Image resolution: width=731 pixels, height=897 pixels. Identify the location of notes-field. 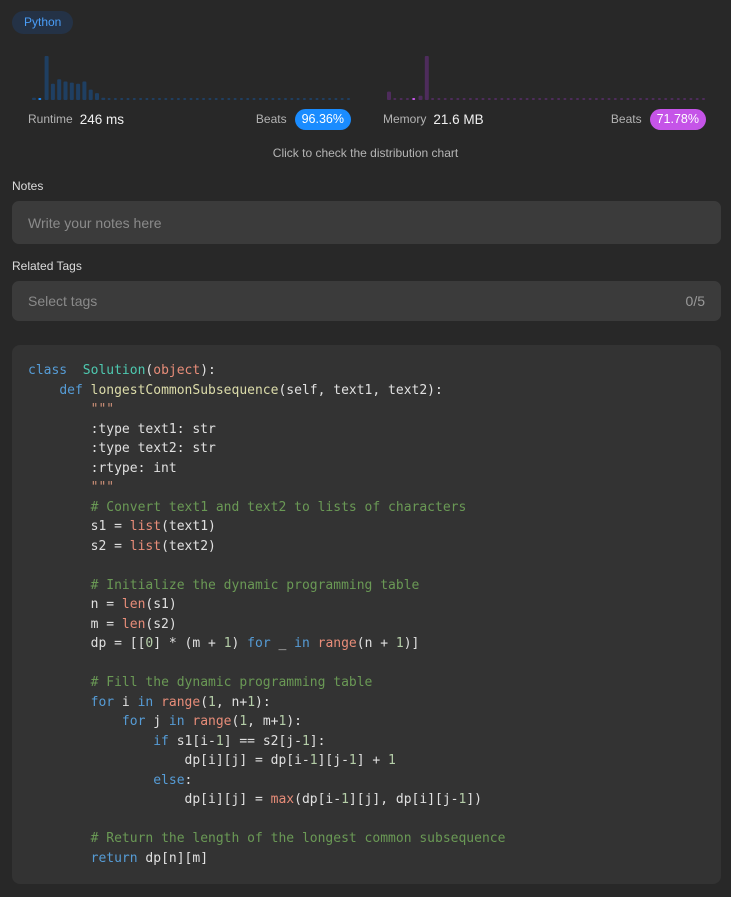
(366, 222).